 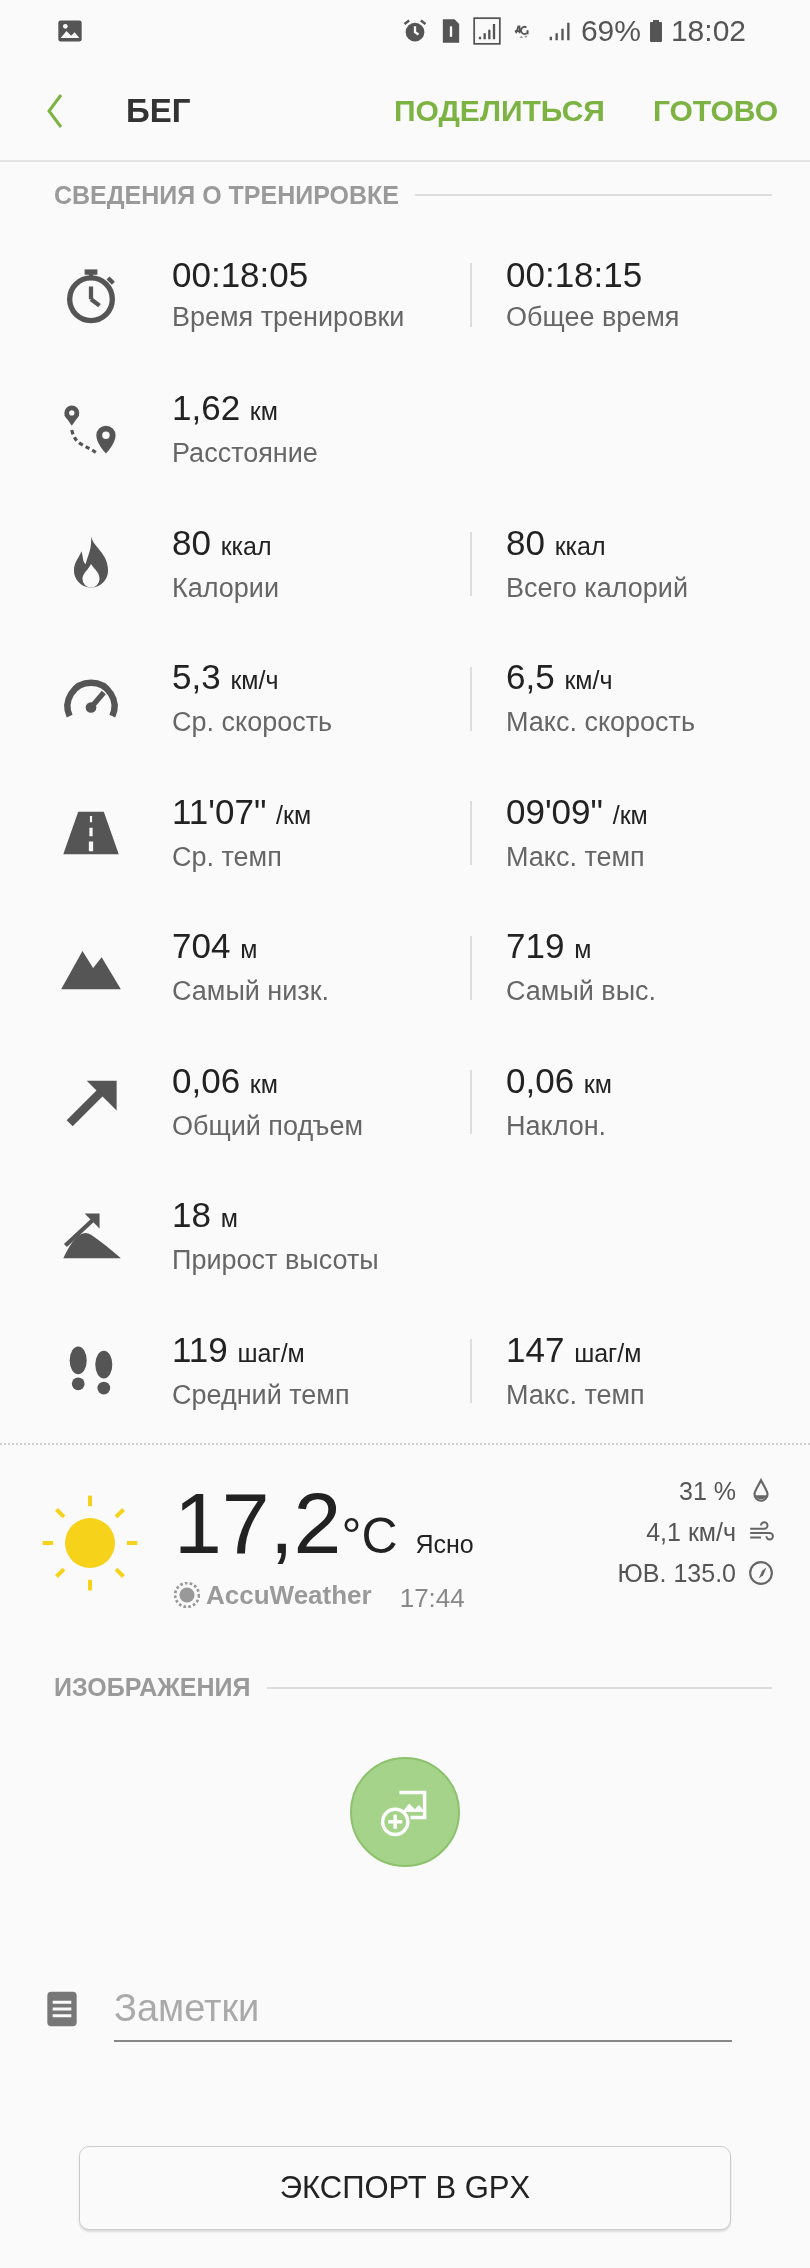 I want to click on metric-label: Средний темп, so click(x=261, y=1395).